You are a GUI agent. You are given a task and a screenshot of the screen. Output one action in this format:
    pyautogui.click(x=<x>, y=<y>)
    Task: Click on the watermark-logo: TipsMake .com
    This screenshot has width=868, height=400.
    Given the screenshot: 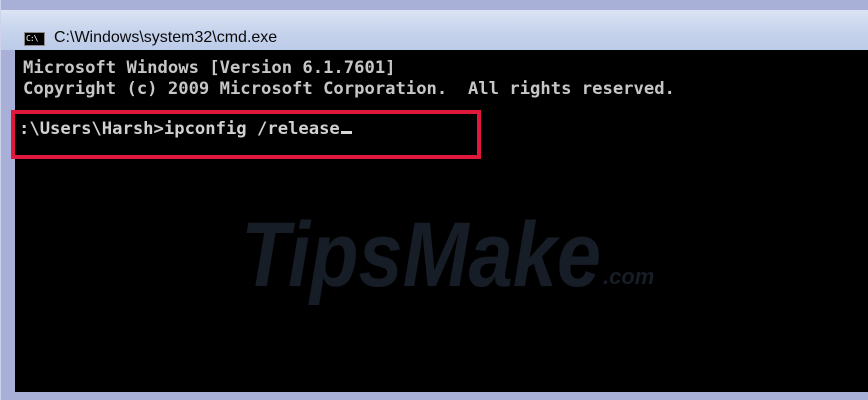 What is the action you would take?
    pyautogui.click(x=447, y=255)
    